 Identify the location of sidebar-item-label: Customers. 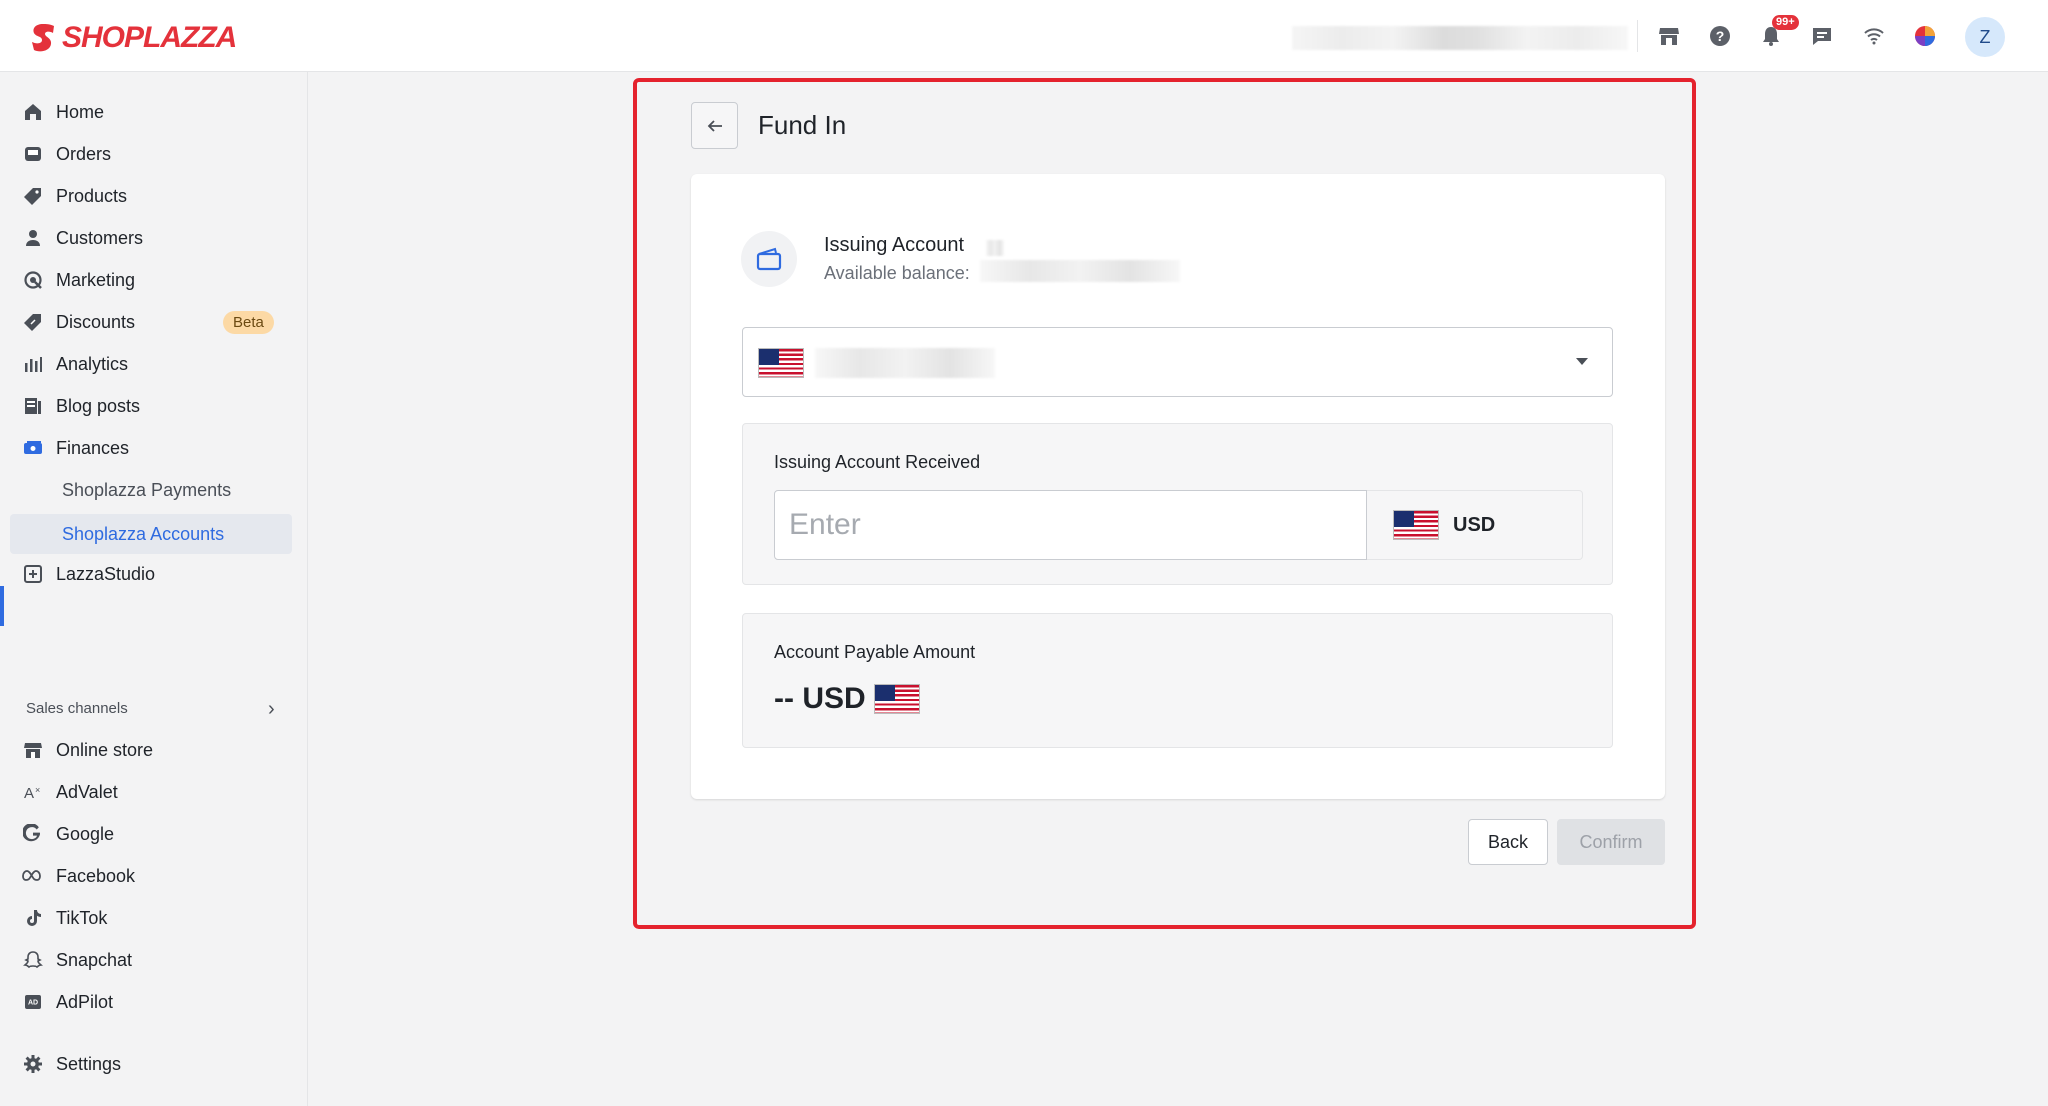
(100, 237).